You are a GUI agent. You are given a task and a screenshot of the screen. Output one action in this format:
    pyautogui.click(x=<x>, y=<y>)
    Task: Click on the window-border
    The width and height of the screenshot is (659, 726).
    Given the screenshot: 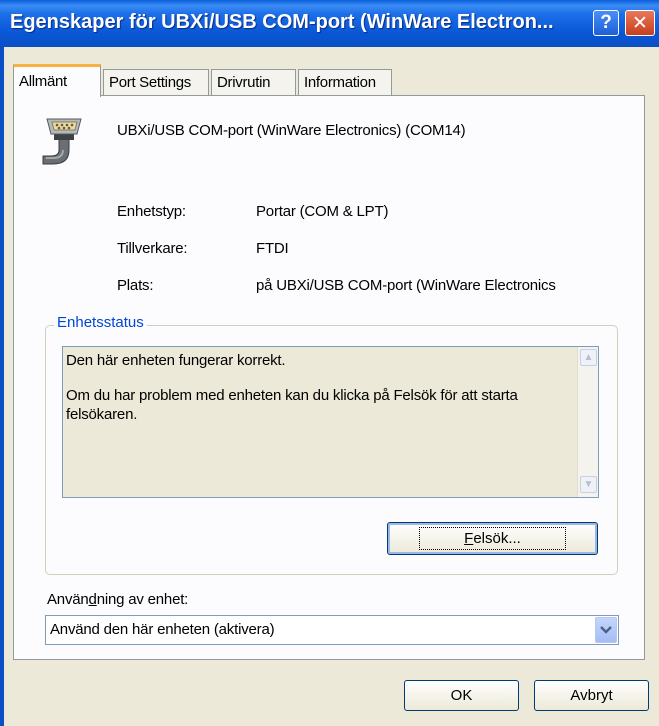 What is the action you would take?
    pyautogui.click(x=2, y=386)
    